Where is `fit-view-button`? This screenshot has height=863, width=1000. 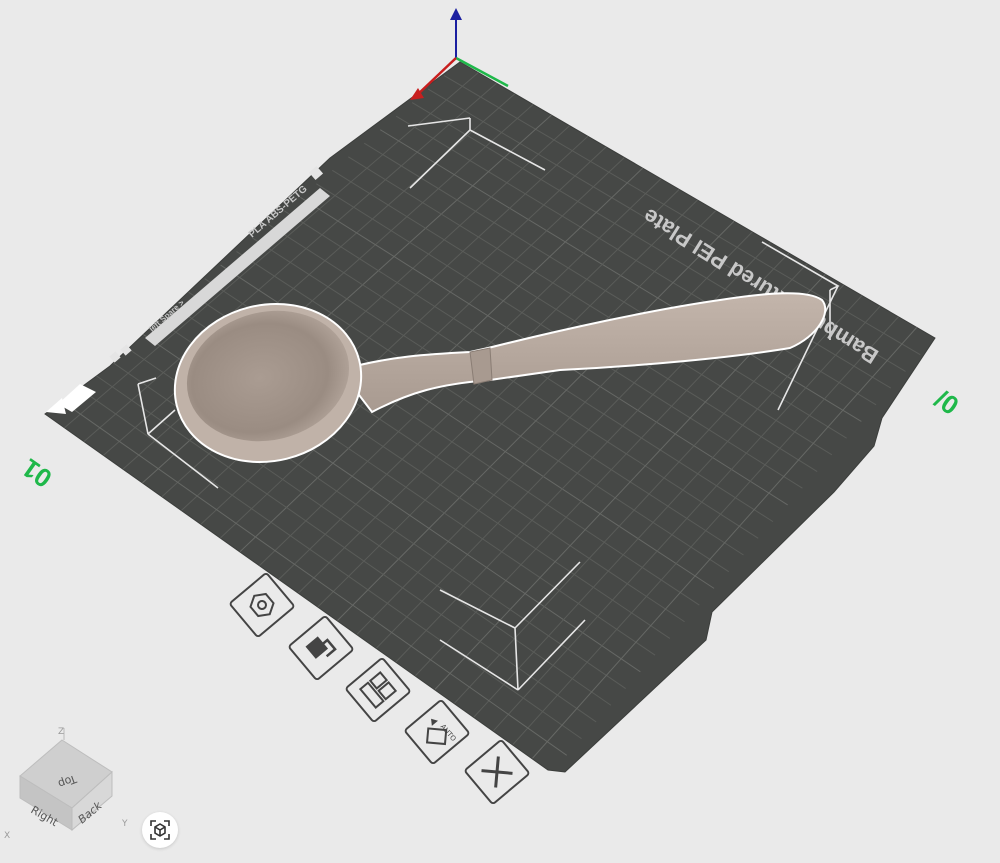
fit-view-button is located at coordinates (160, 830).